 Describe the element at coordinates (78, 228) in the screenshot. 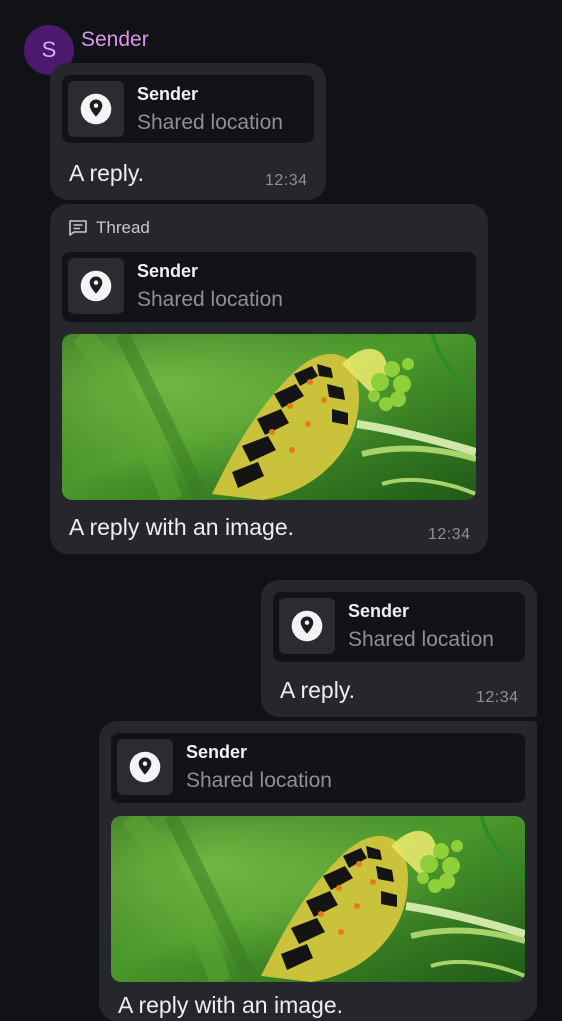

I see `thread-icon` at that location.